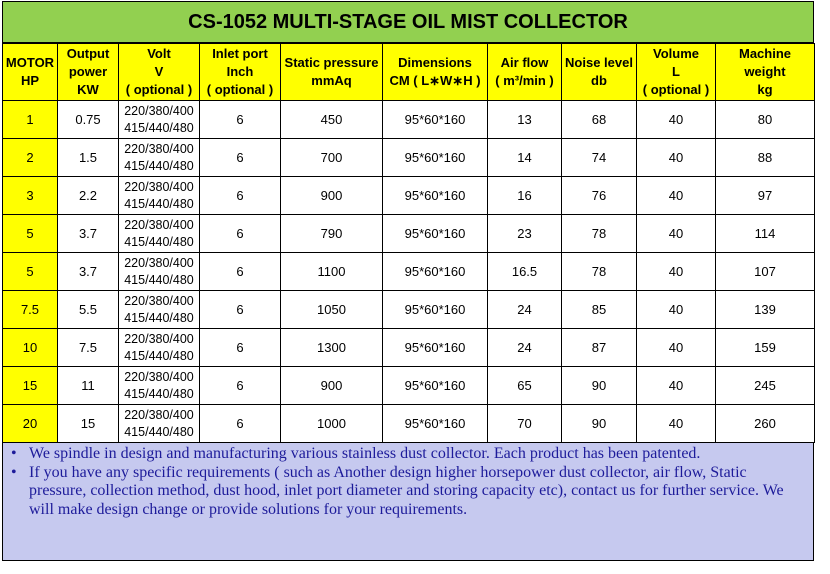  What do you see at coordinates (331, 423) in the screenshot?
I see `table-cell: 1000` at bounding box center [331, 423].